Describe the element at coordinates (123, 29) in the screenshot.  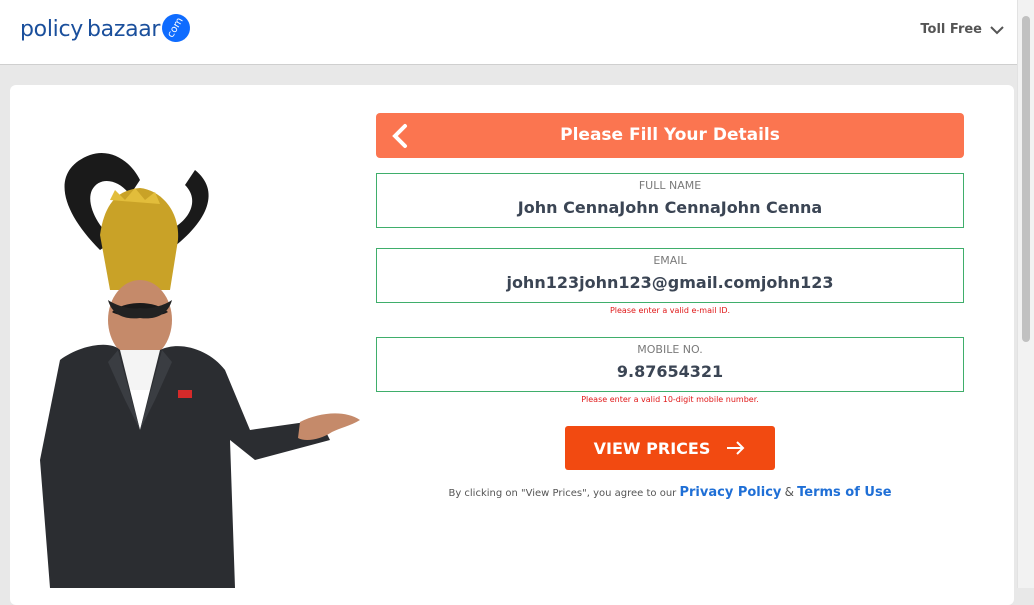
I see `logo-text-bazaar: bazaar` at that location.